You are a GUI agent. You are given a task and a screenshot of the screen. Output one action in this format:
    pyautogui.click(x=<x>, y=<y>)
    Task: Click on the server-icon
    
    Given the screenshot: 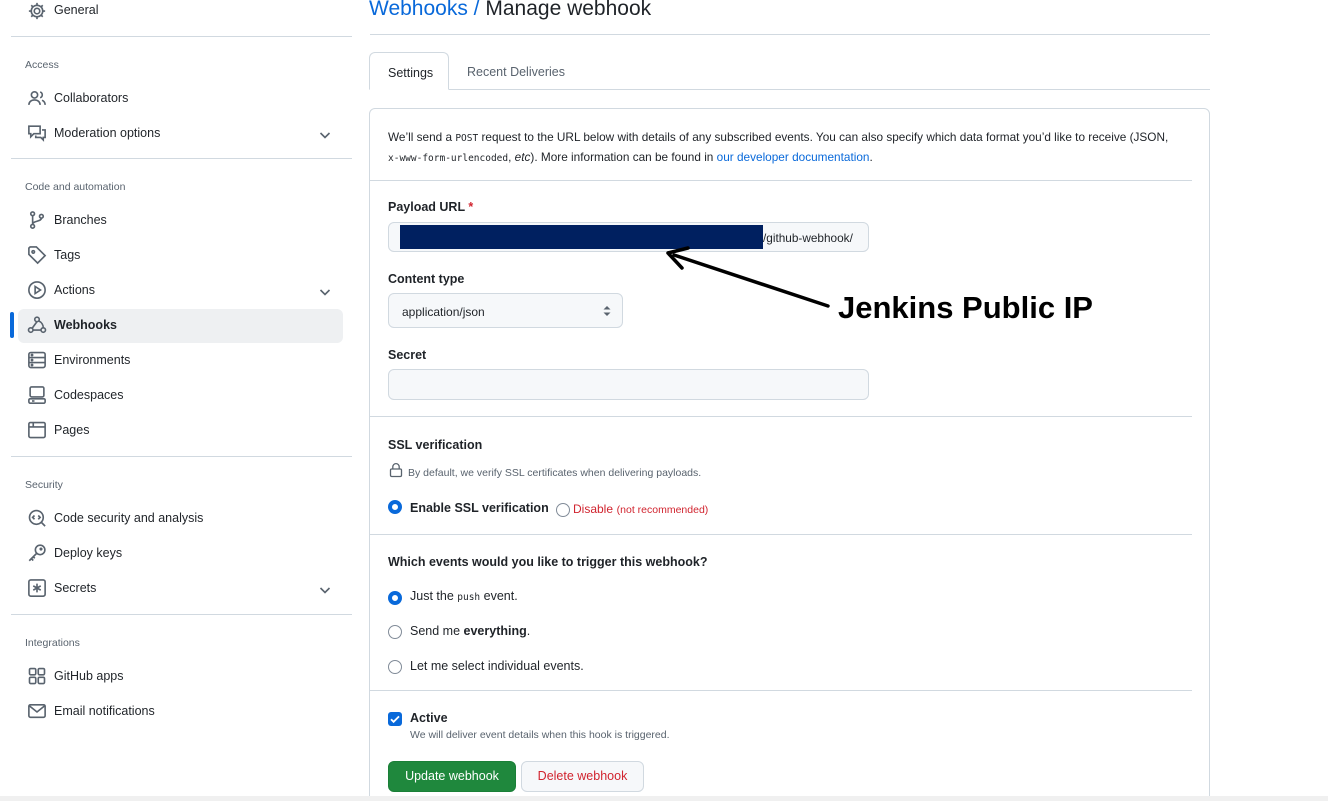 What is the action you would take?
    pyautogui.click(x=37, y=360)
    